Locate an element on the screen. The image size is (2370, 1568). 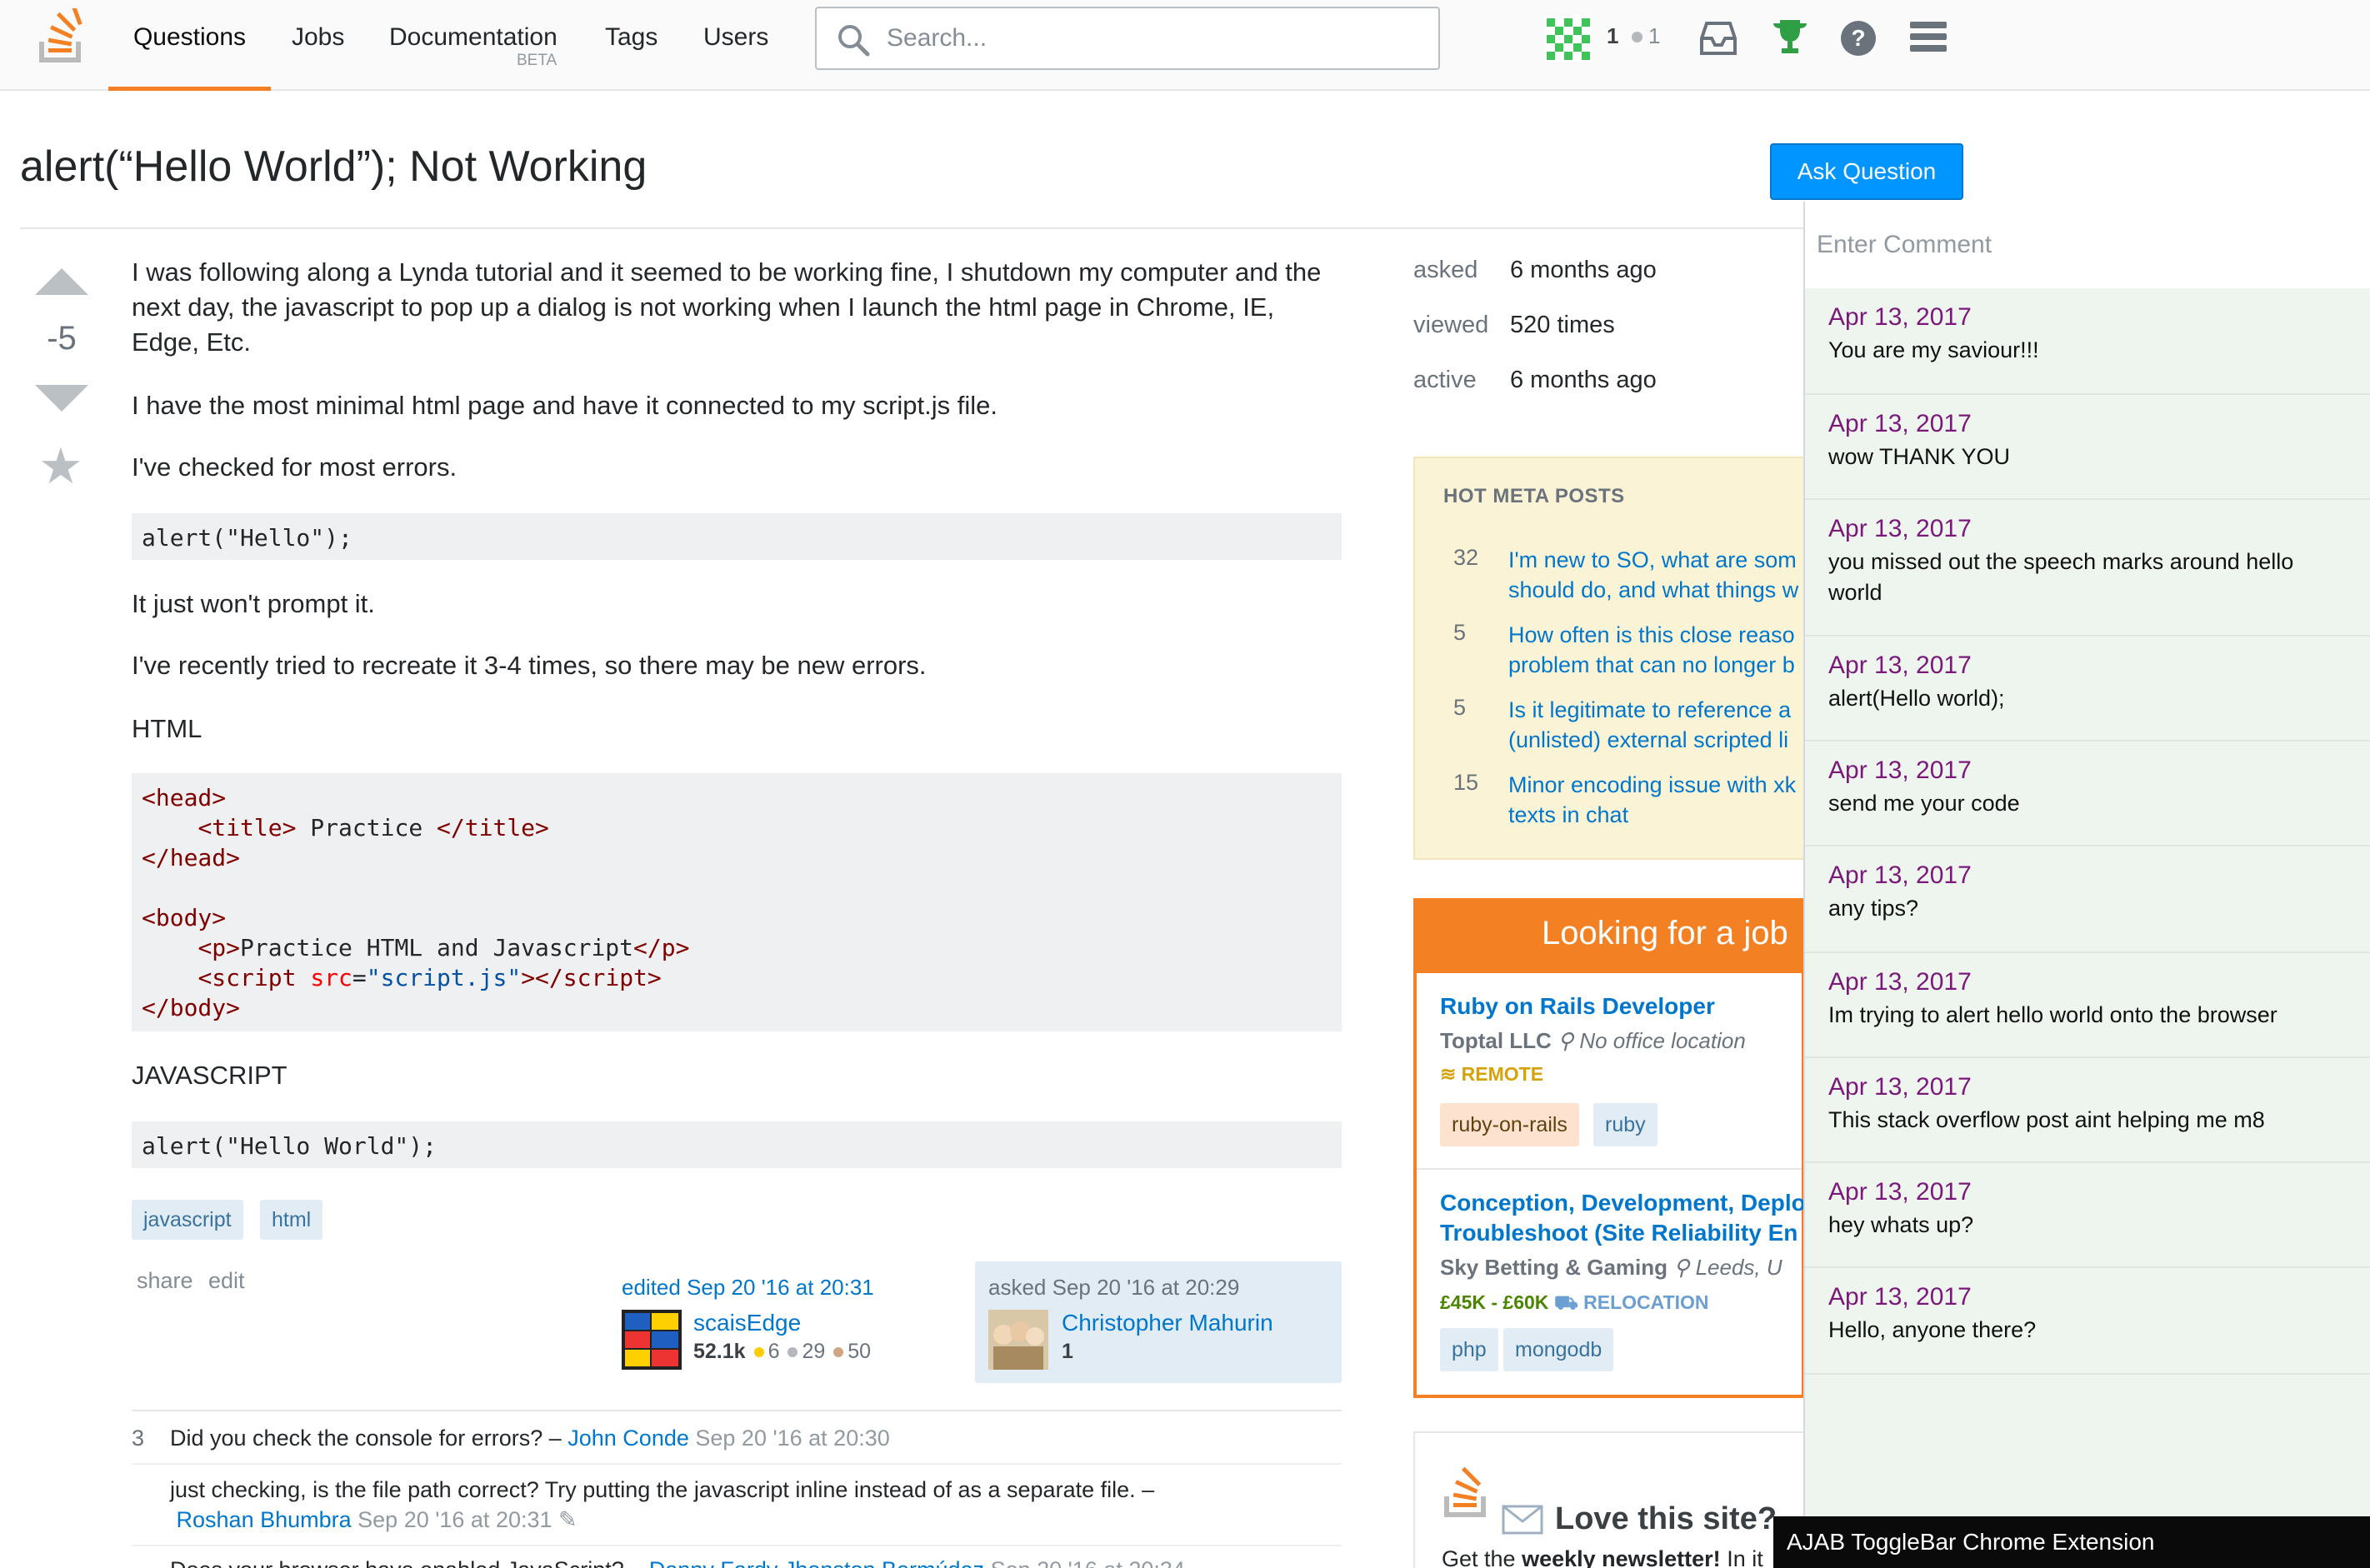
viewed-value: 520 times is located at coordinates (1562, 325).